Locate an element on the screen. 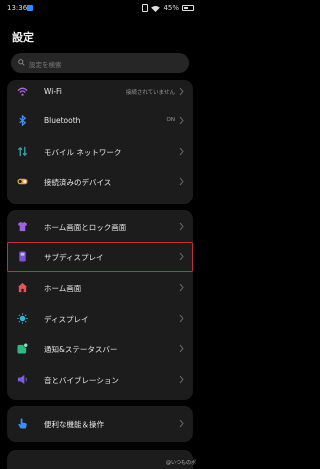 The height and width of the screenshot is (469, 320). watermark: @いつものポ is located at coordinates (180, 463).